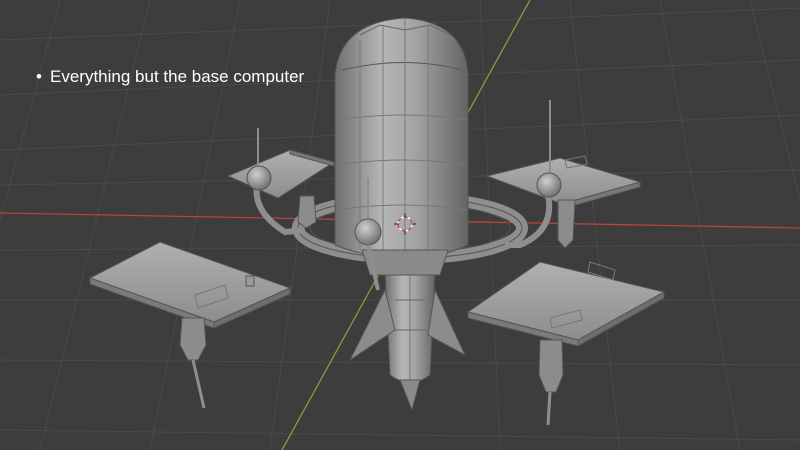 This screenshot has height=450, width=800. I want to click on bullet-list: • Everything but the base computer, so click(170, 77).